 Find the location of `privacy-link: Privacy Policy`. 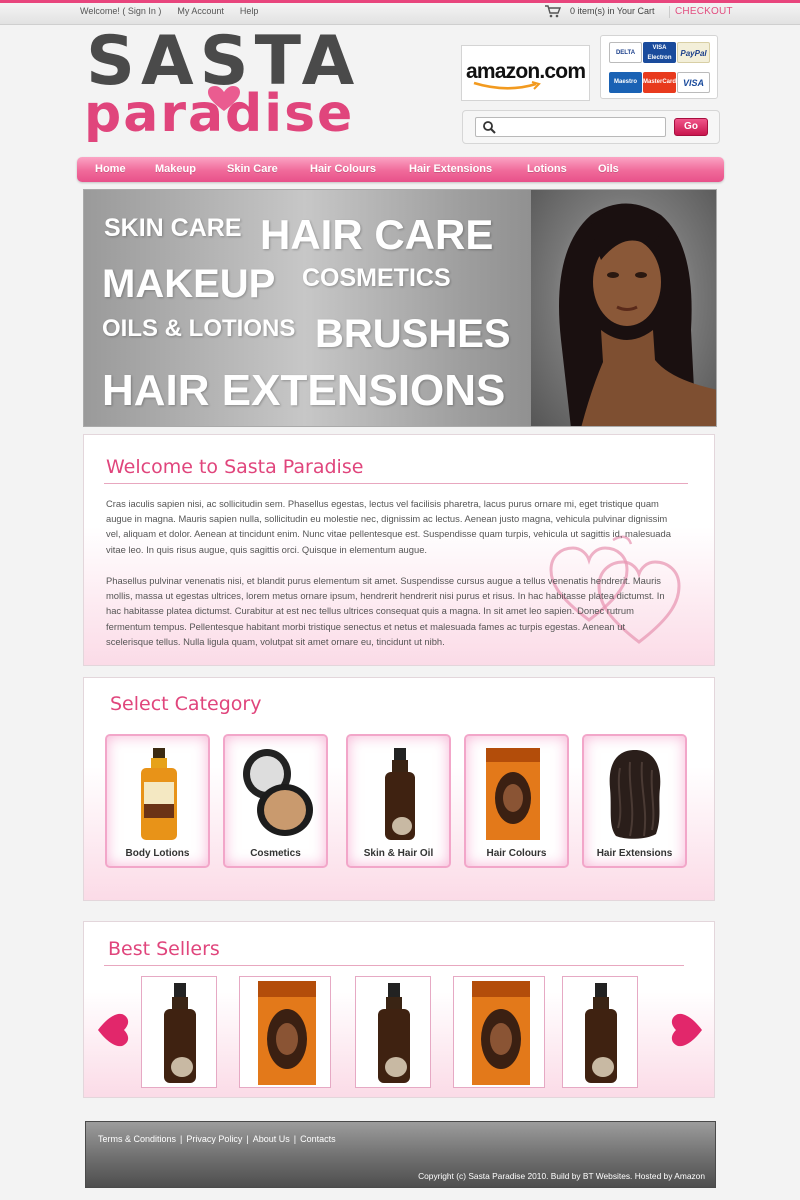

privacy-link: Privacy Policy is located at coordinates (214, 1139).